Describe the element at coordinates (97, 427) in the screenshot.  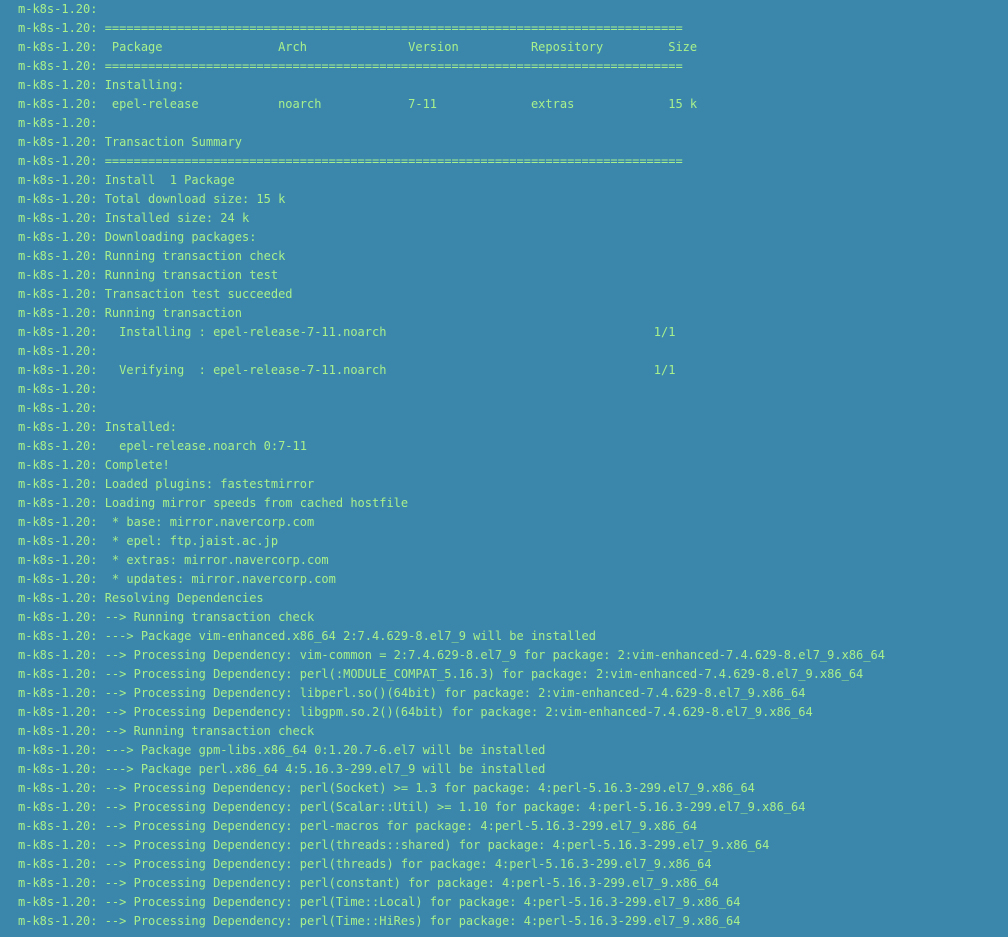
I see `terminal-line: m-k8s-1.20: Installed:` at that location.